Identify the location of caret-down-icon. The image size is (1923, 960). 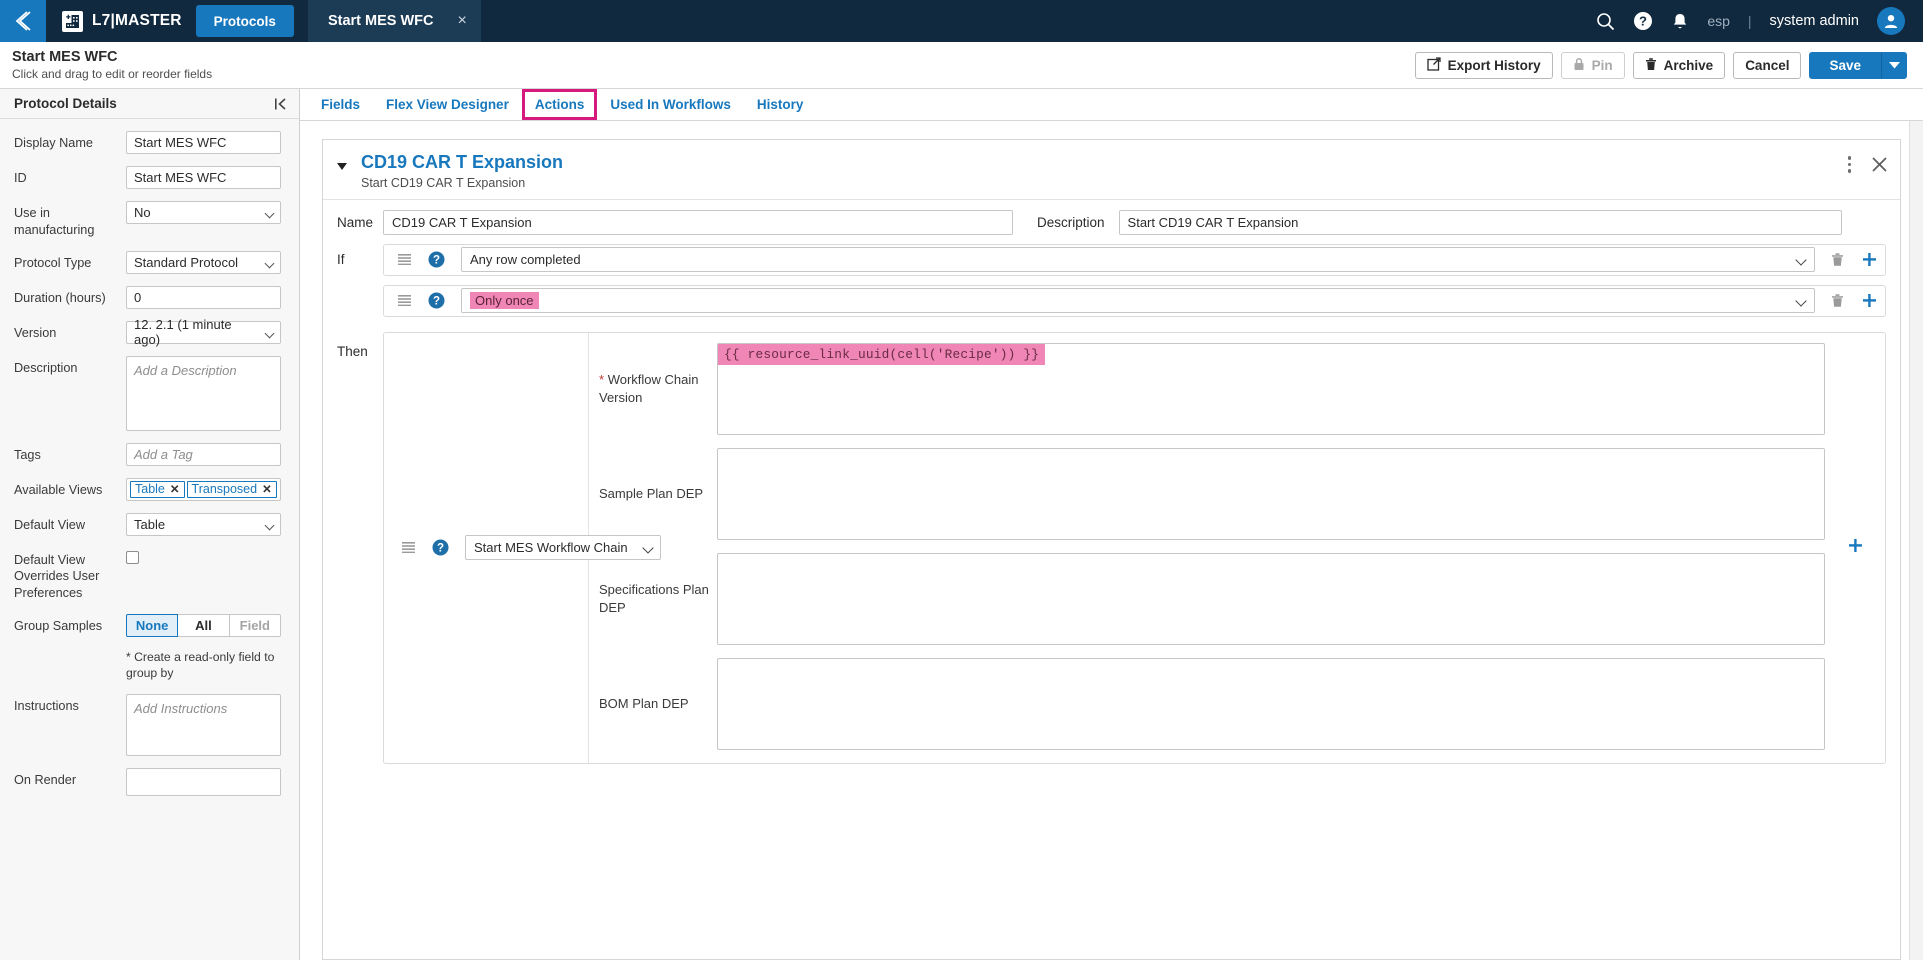
(342, 166).